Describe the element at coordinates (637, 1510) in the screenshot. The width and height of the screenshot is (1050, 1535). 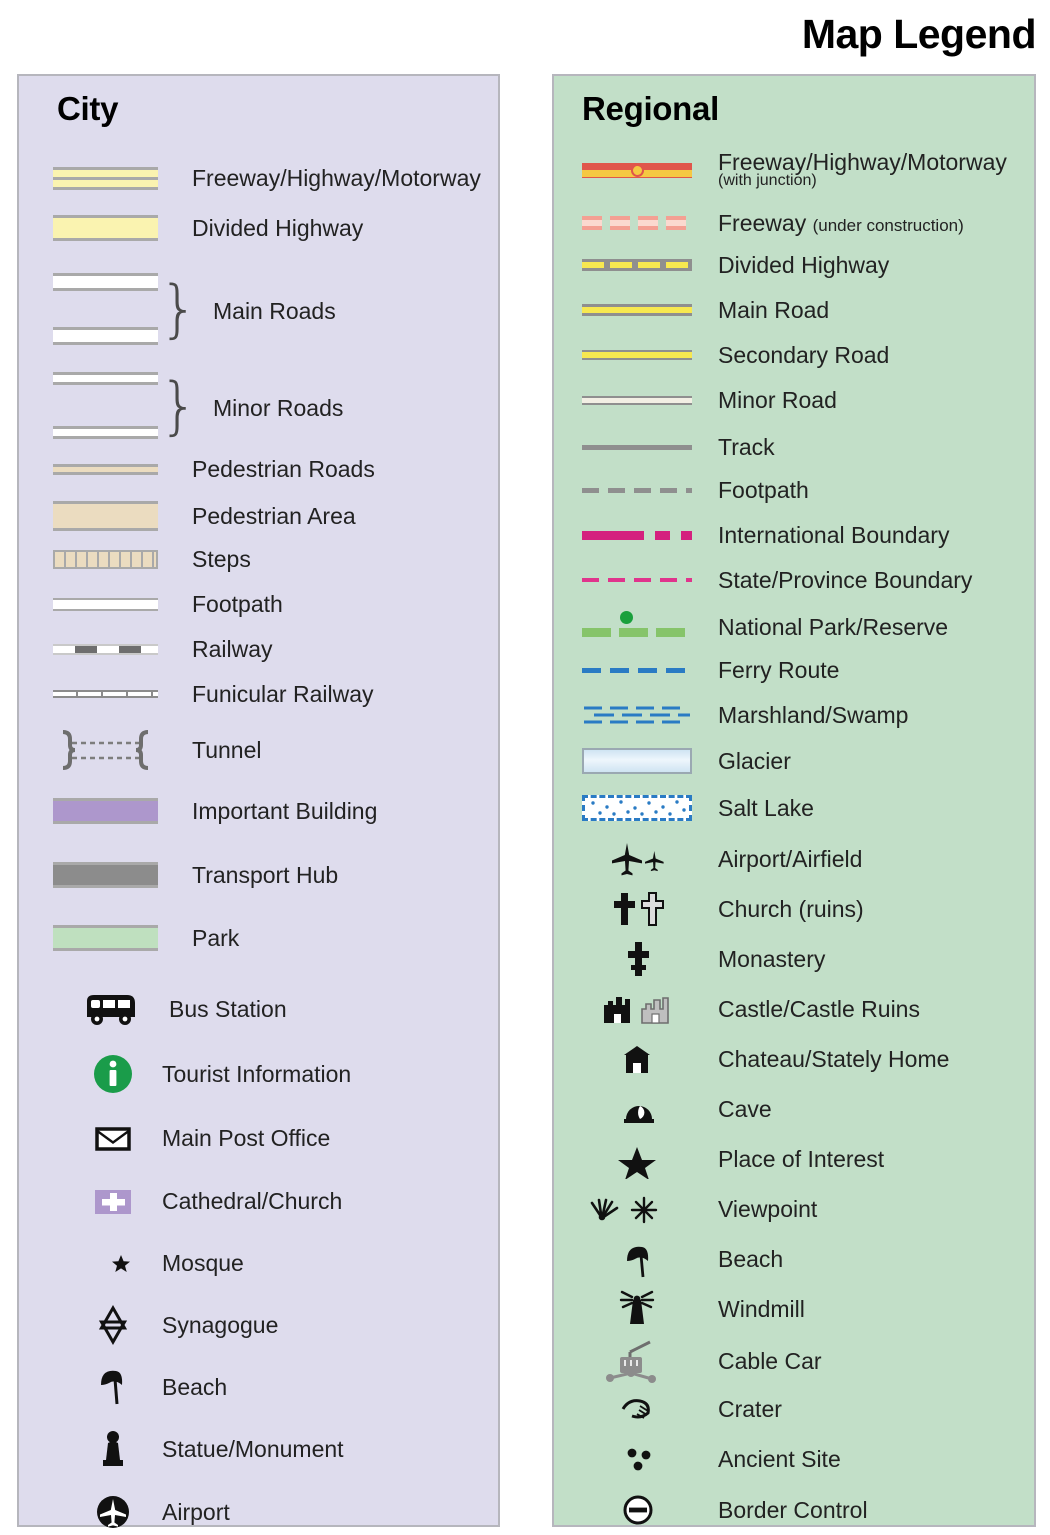
I see `border-control-icon` at that location.